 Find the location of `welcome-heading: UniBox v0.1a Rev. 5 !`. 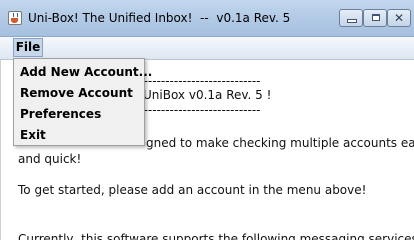

welcome-heading: UniBox v0.1a Rev. 5 ! is located at coordinates (207, 95).